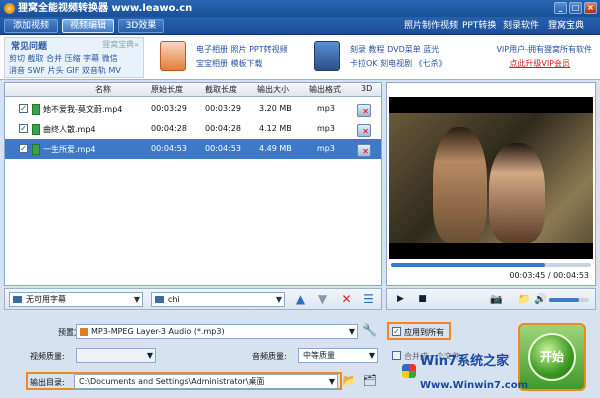  What do you see at coordinates (174, 299) in the screenshot?
I see `audio-track-value: chi` at bounding box center [174, 299].